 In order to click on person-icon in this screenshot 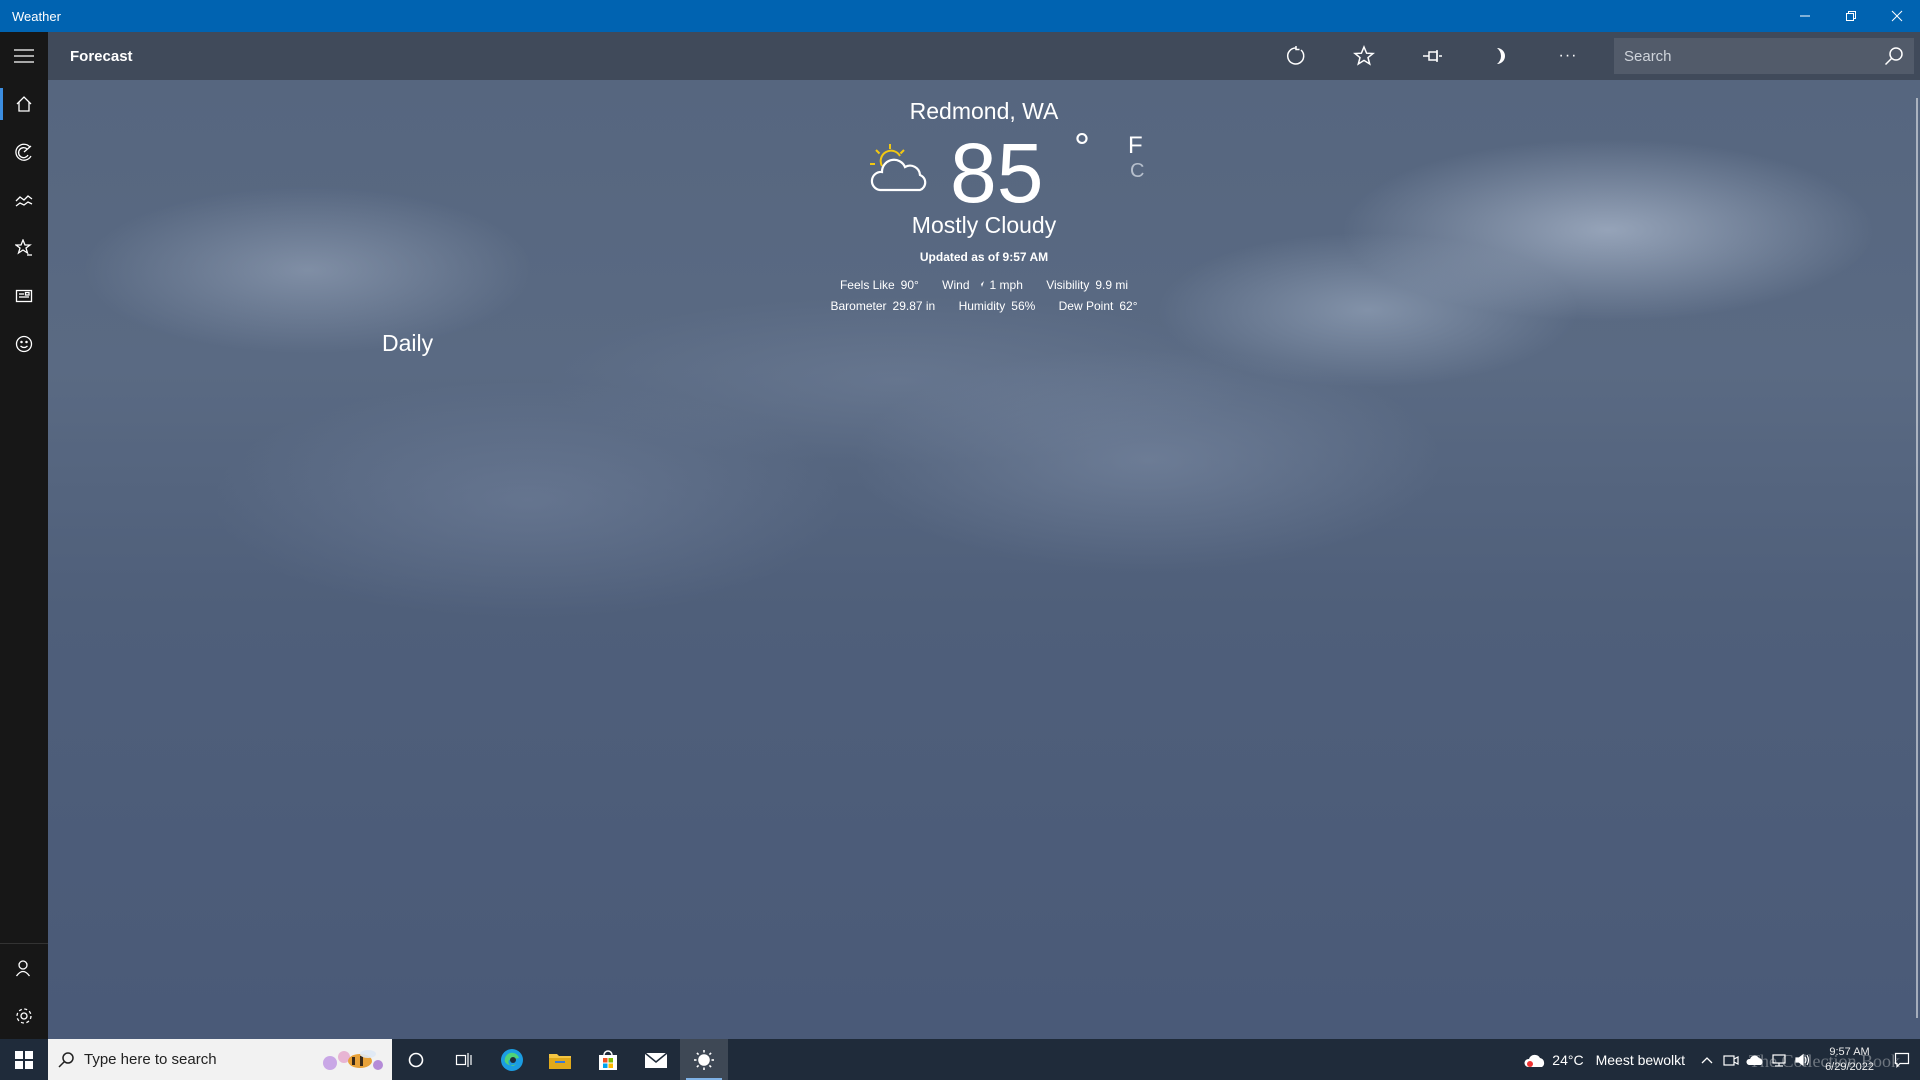, I will do `click(23, 968)`.